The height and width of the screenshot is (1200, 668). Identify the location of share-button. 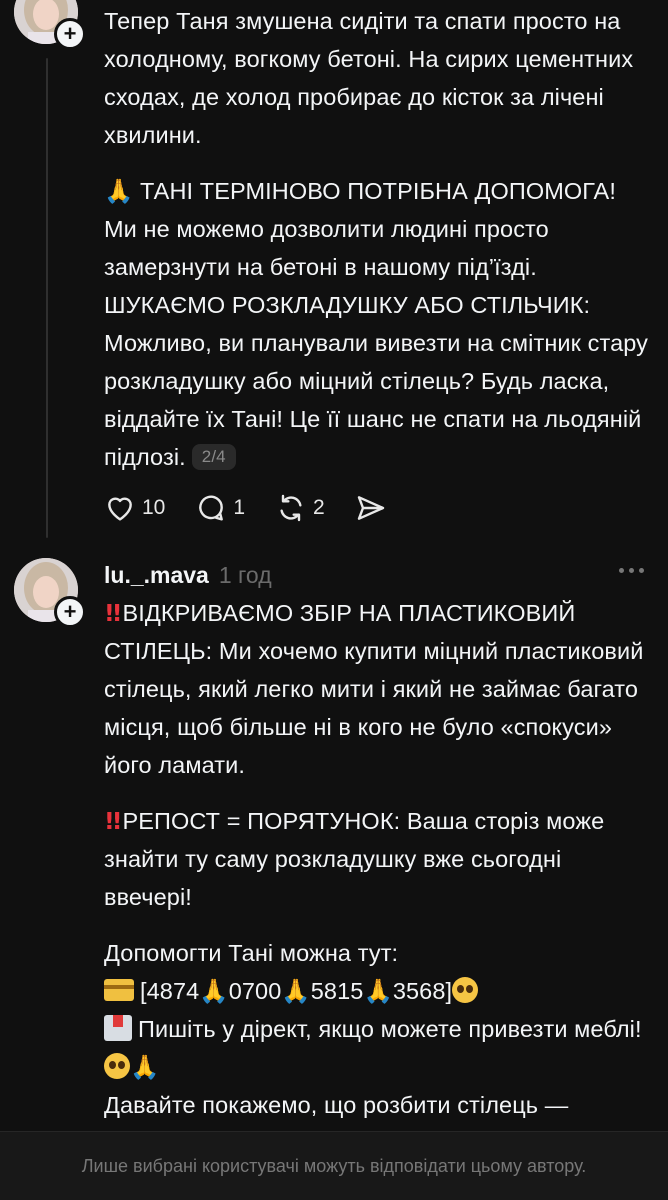
(371, 508).